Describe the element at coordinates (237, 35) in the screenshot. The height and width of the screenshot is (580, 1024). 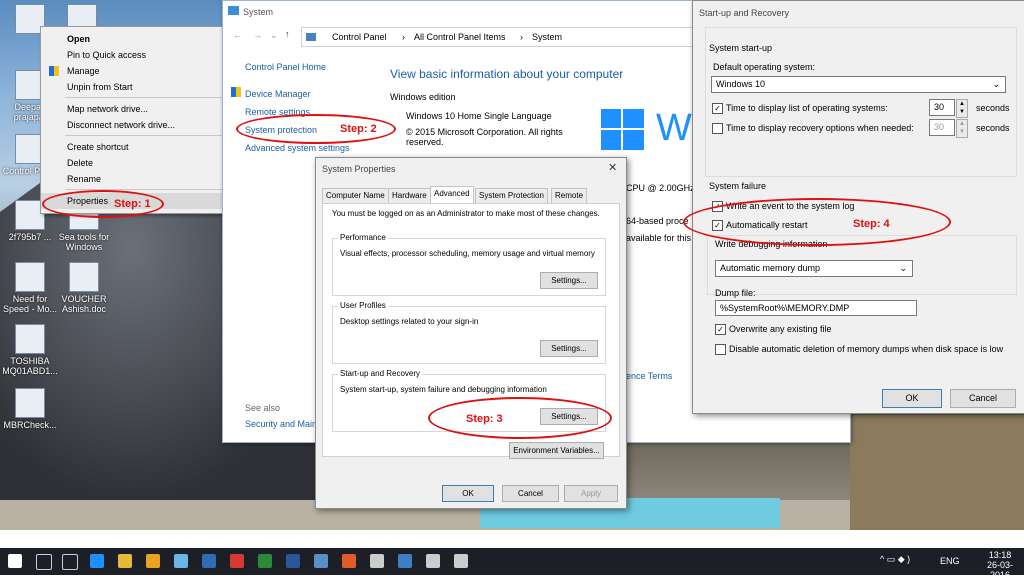
I see `back-icon: ←` at that location.